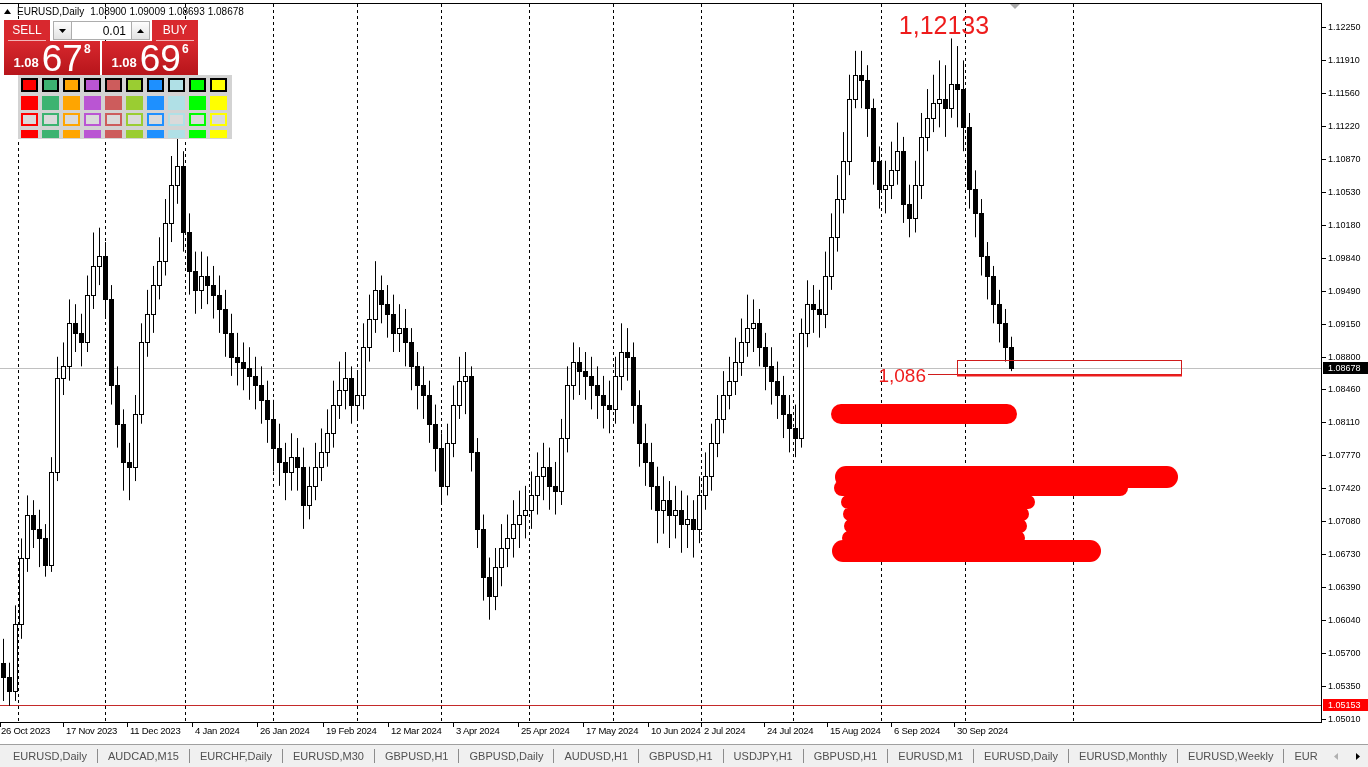 The height and width of the screenshot is (767, 1368). What do you see at coordinates (983, 731) in the screenshot?
I see `date-label: 30 Sep 2024` at bounding box center [983, 731].